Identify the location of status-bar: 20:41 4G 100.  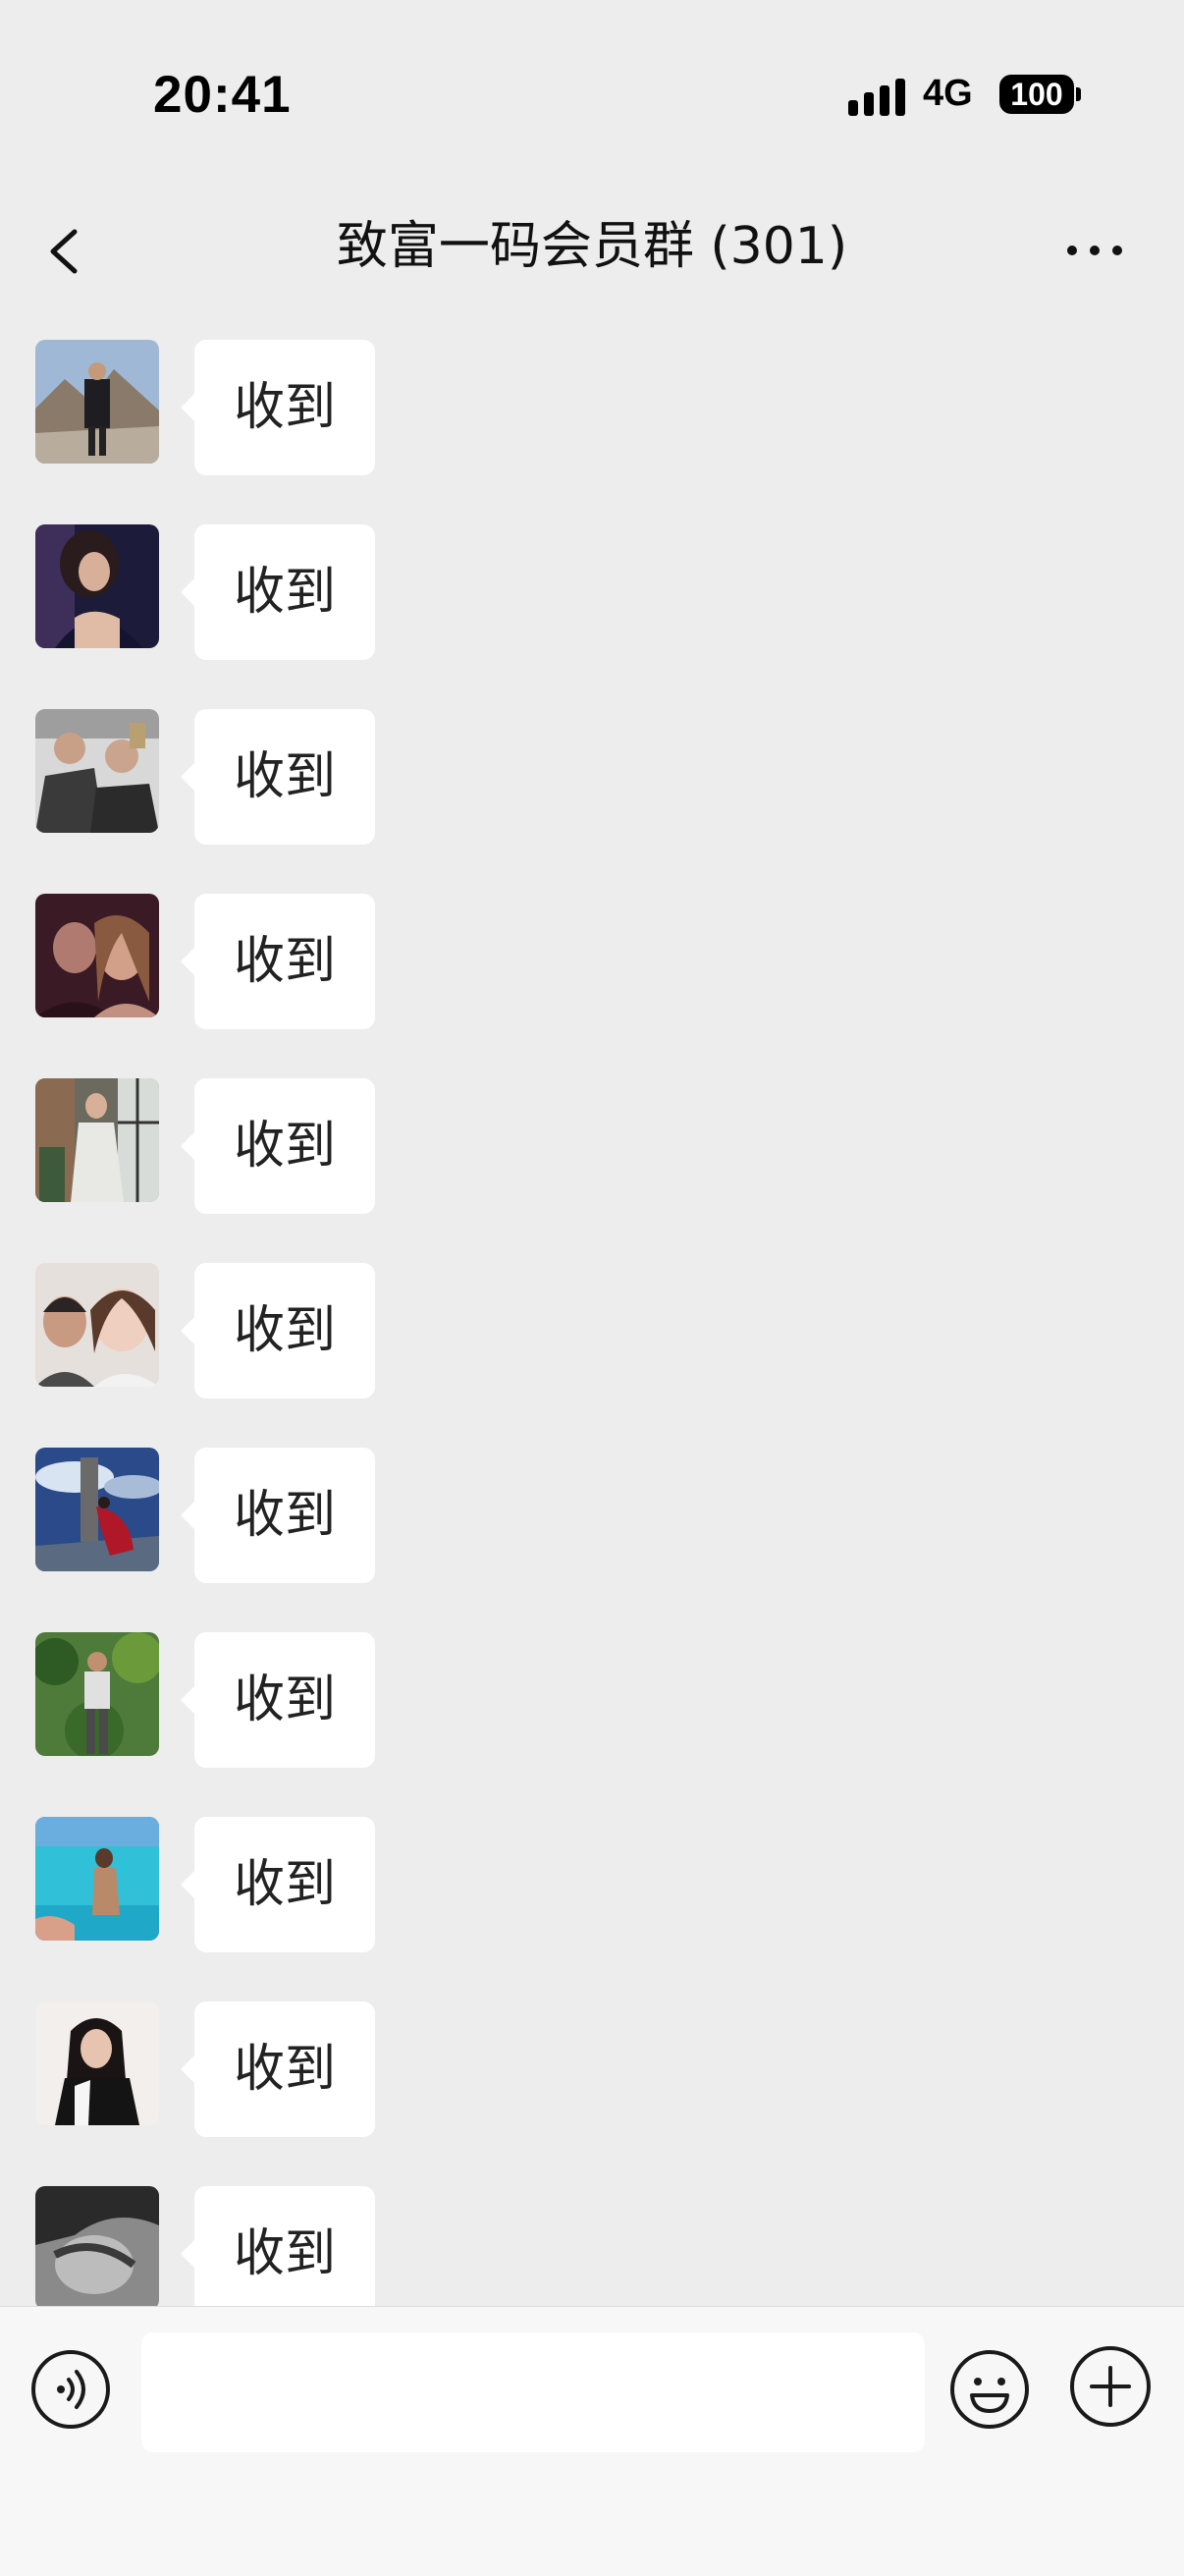
(592, 88).